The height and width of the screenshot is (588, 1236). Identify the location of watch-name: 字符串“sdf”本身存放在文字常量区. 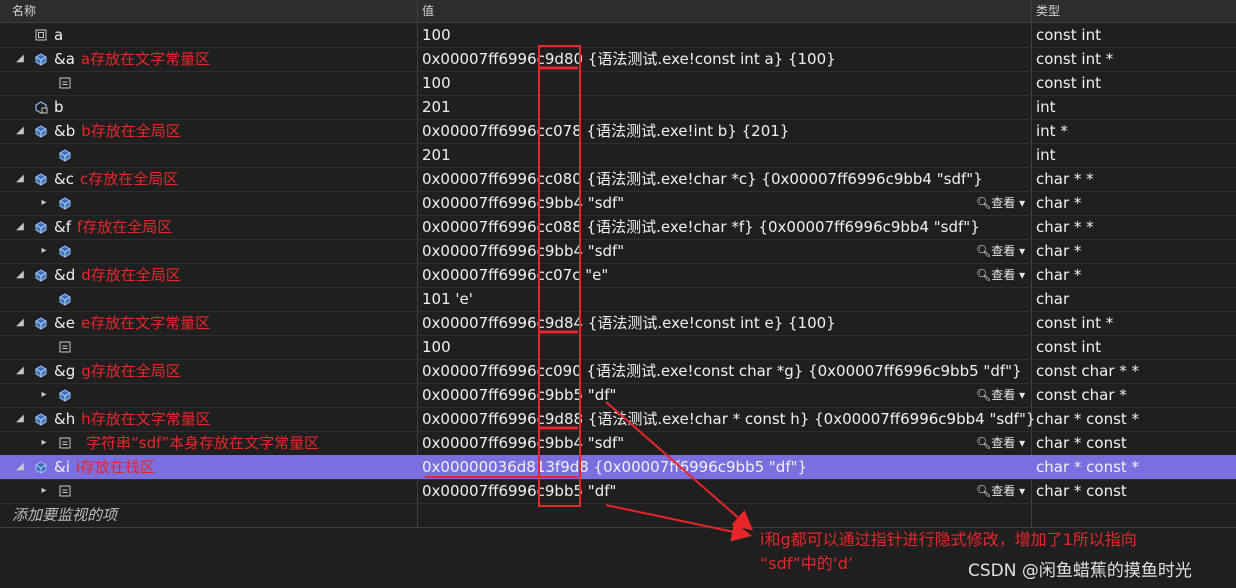
(199, 443).